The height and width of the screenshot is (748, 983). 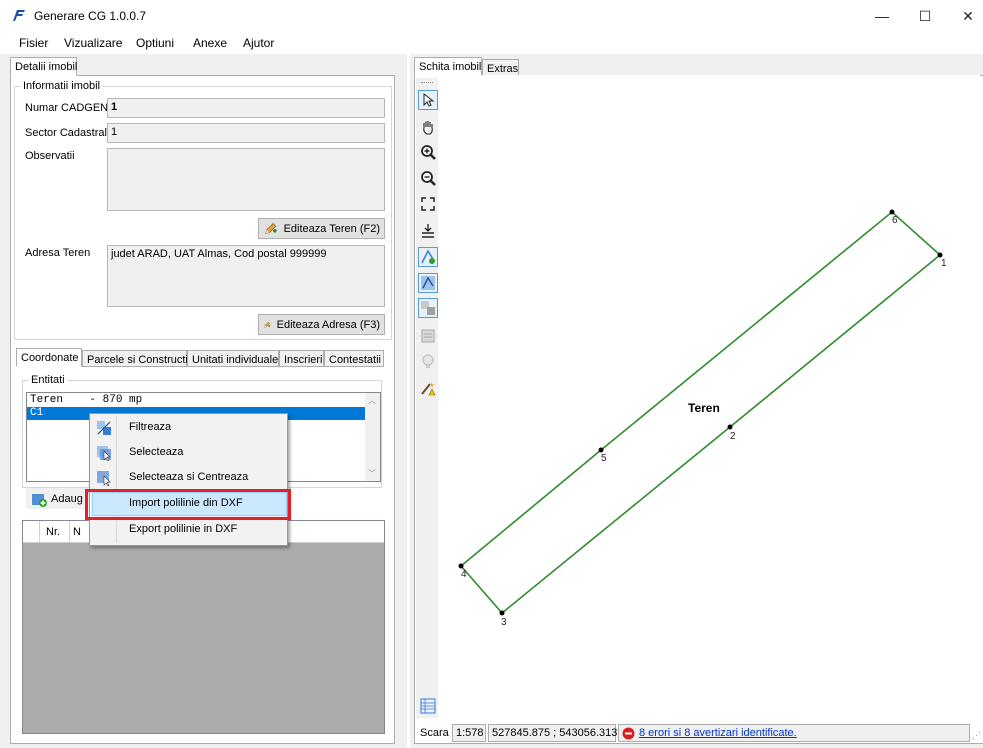 I want to click on list-scrollbar: ︿ ﹀, so click(x=372, y=437).